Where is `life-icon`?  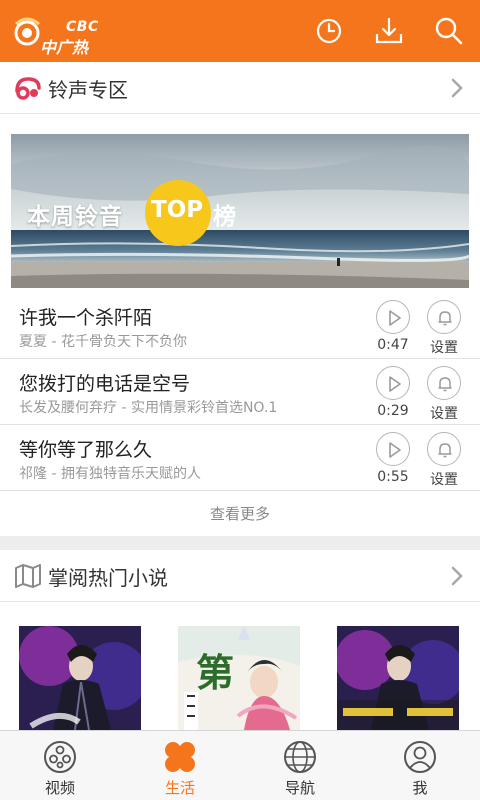
life-icon is located at coordinates (180, 757).